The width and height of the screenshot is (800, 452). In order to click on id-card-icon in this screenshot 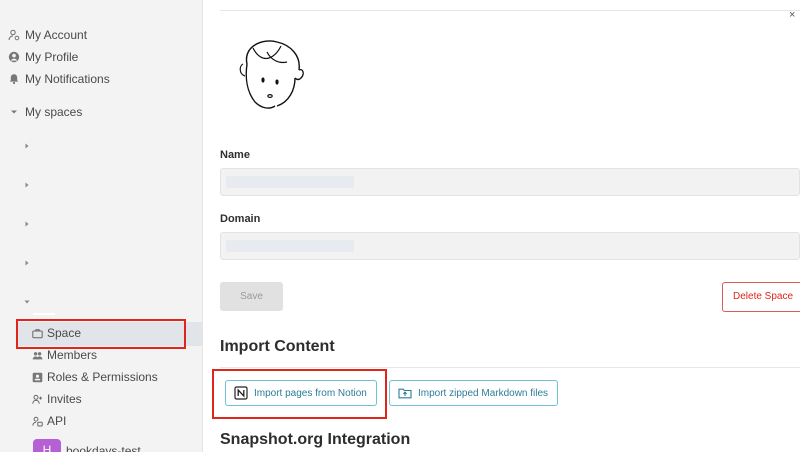, I will do `click(37, 377)`.